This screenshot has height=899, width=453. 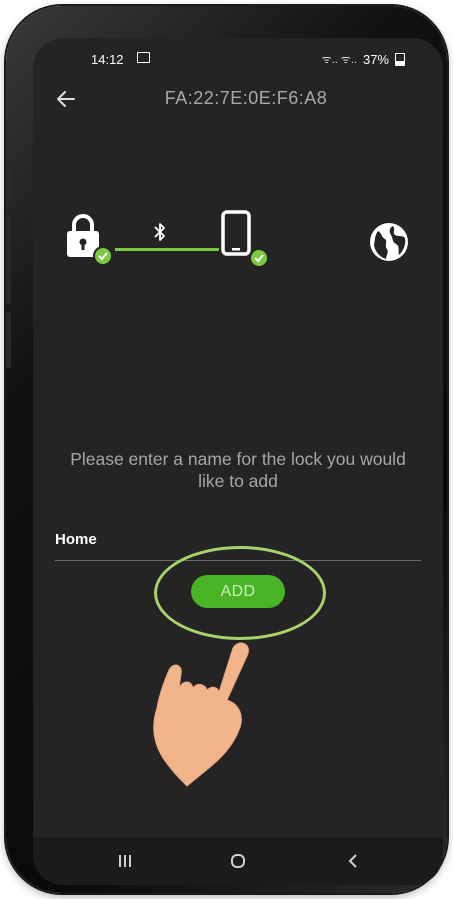 I want to click on connection-line, so click(x=167, y=249).